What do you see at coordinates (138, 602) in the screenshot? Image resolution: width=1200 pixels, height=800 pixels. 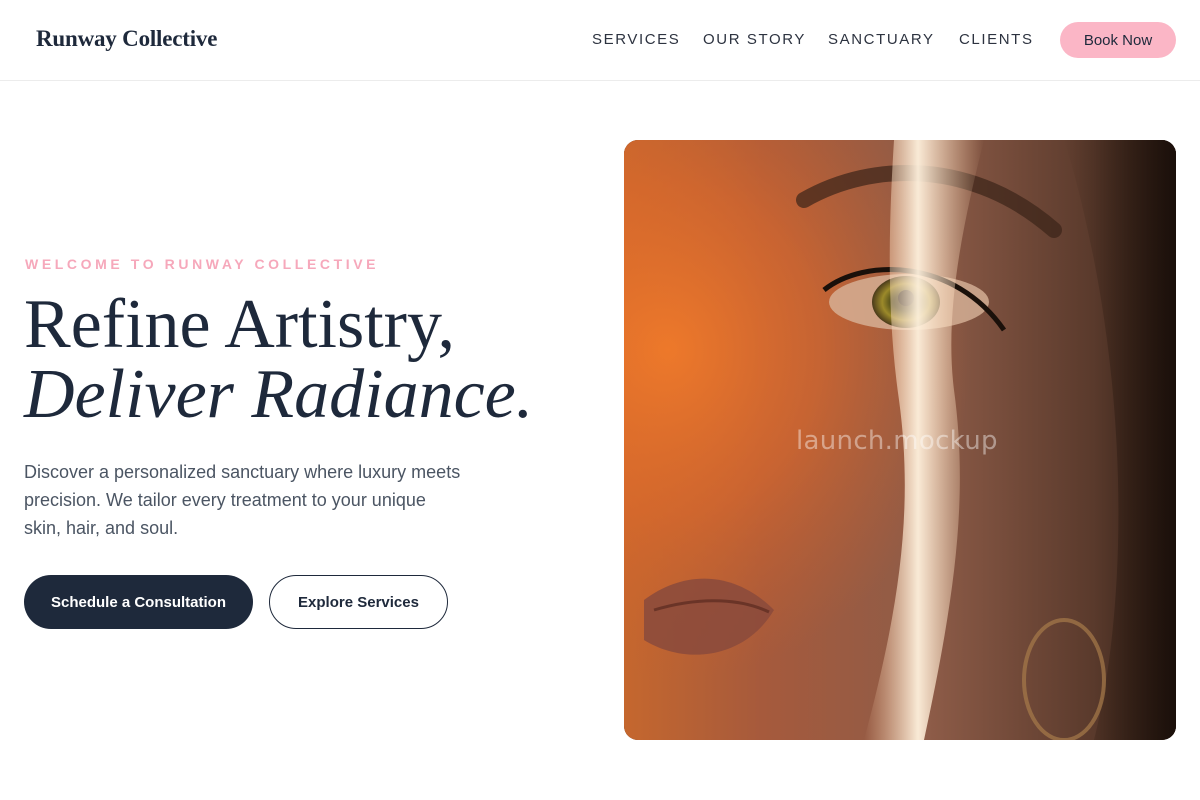 I see `schedule-consultation-button: Schedule a Consultation` at bounding box center [138, 602].